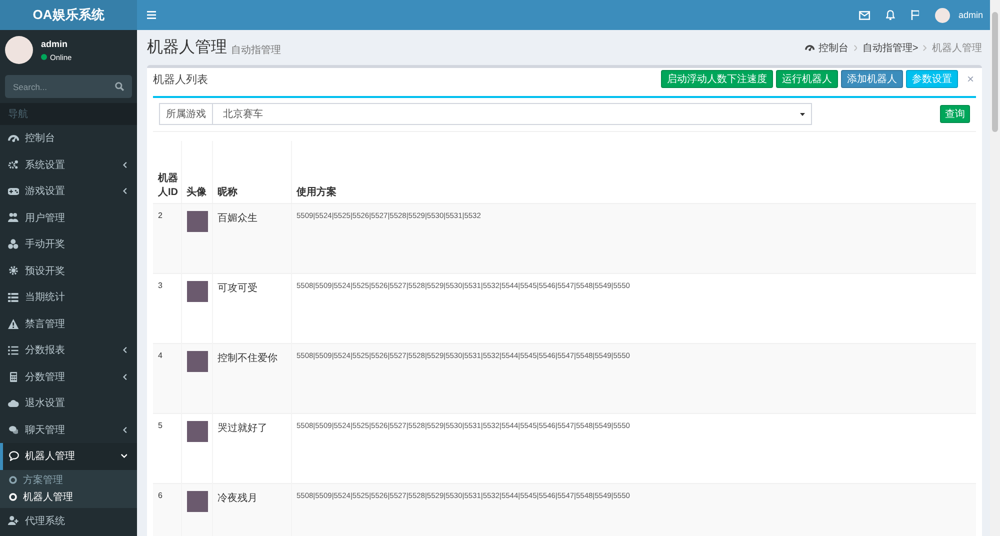 The width and height of the screenshot is (1000, 536). Describe the element at coordinates (167, 449) in the screenshot. I see `table-cell: 5` at that location.